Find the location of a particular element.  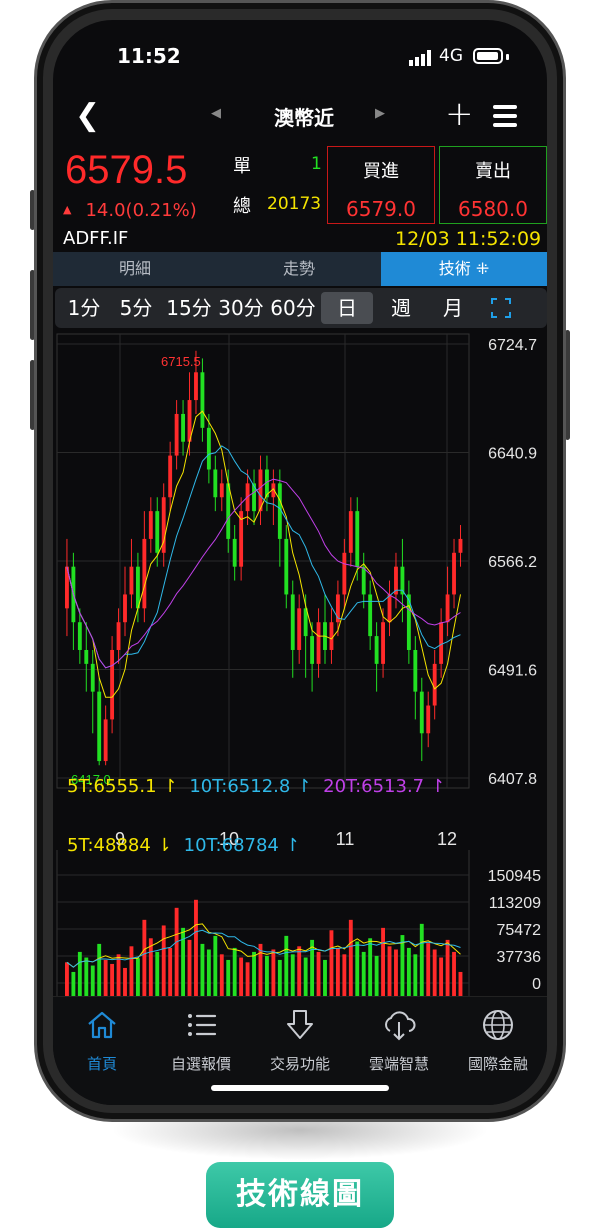

globe-icon is located at coordinates (498, 1025).